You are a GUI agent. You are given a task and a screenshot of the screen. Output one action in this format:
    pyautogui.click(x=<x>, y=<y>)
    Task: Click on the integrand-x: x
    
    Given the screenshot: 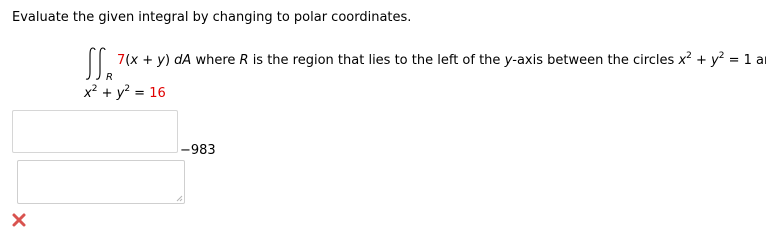 What is the action you would take?
    pyautogui.click(x=134, y=60)
    